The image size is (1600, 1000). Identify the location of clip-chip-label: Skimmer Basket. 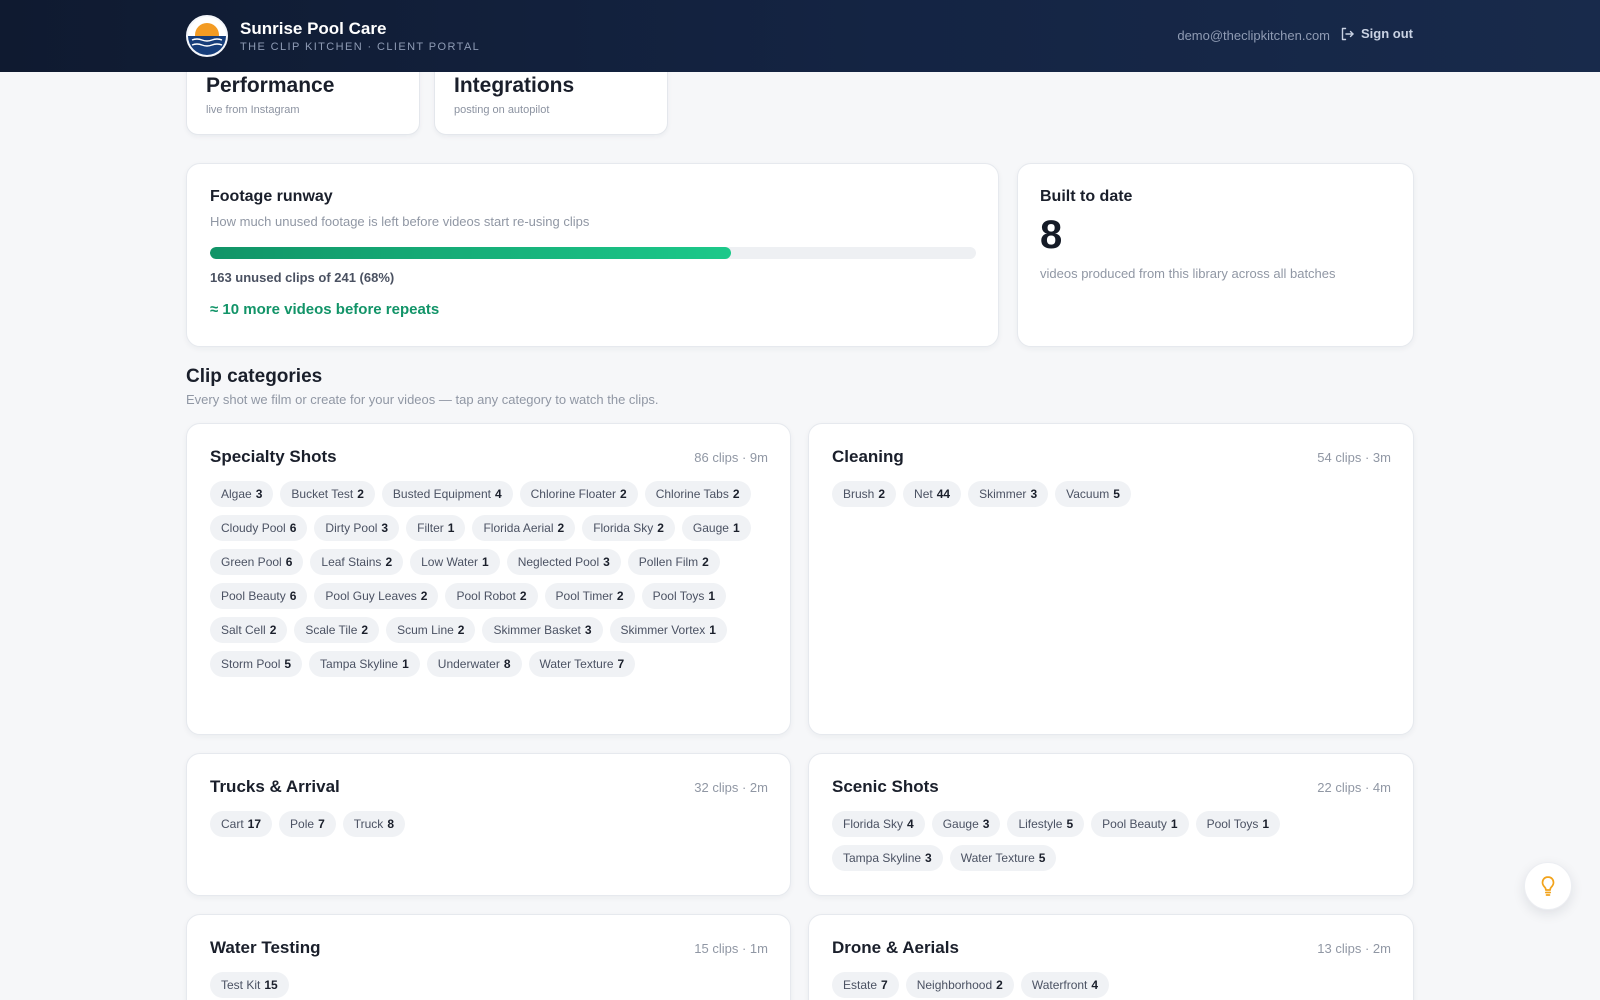
(537, 630).